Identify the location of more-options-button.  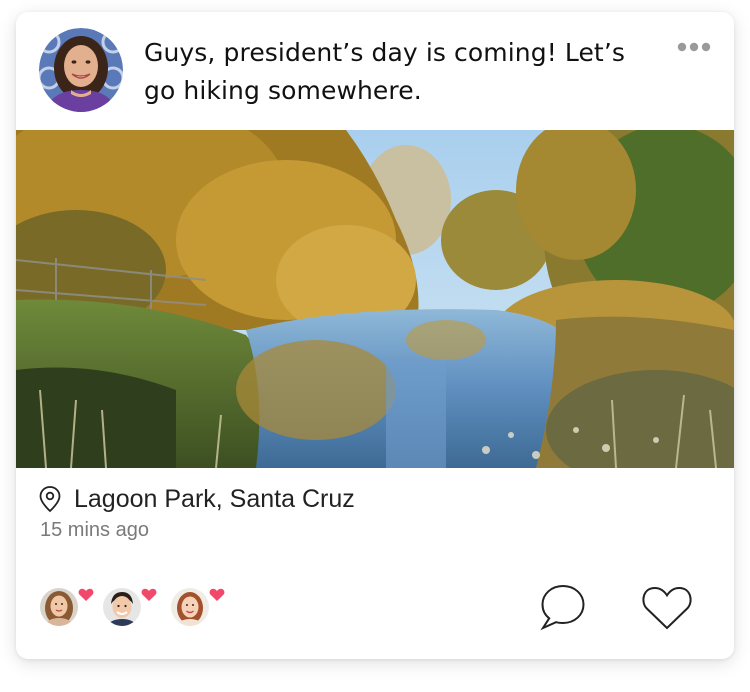
(694, 47).